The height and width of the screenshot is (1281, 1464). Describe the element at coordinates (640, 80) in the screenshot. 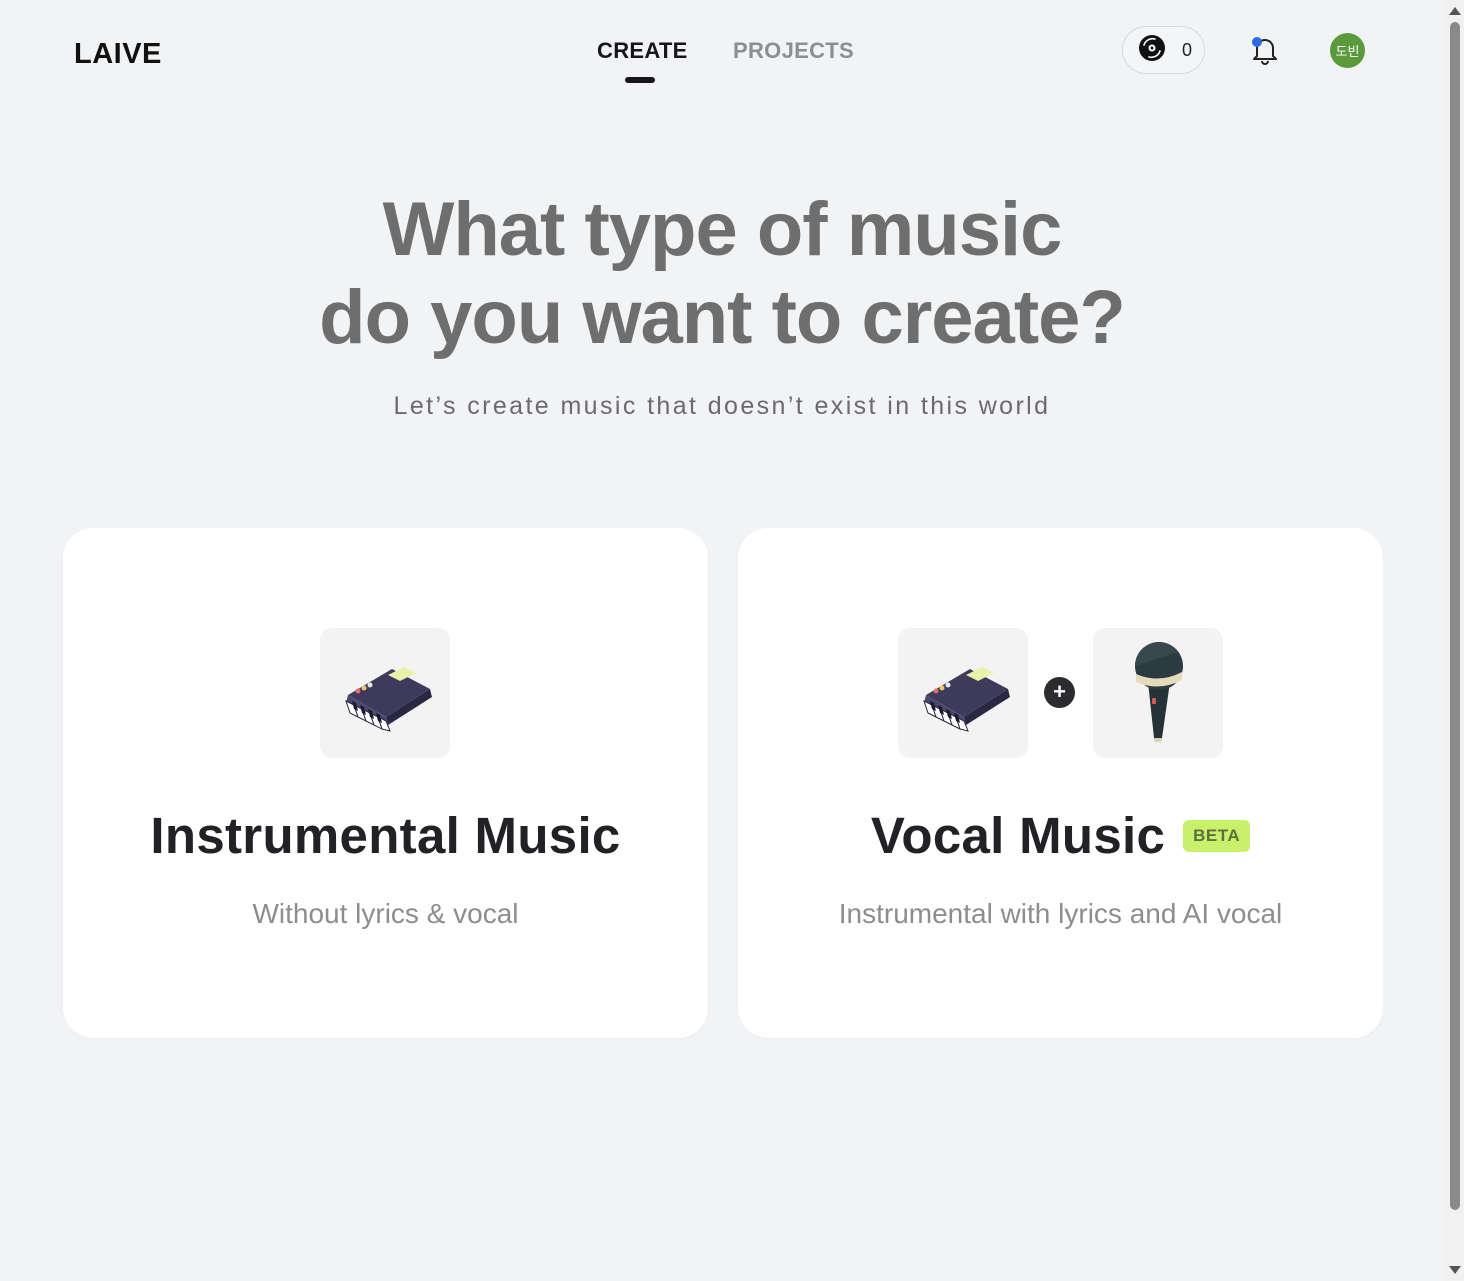

I see `active-tab-indicator` at that location.